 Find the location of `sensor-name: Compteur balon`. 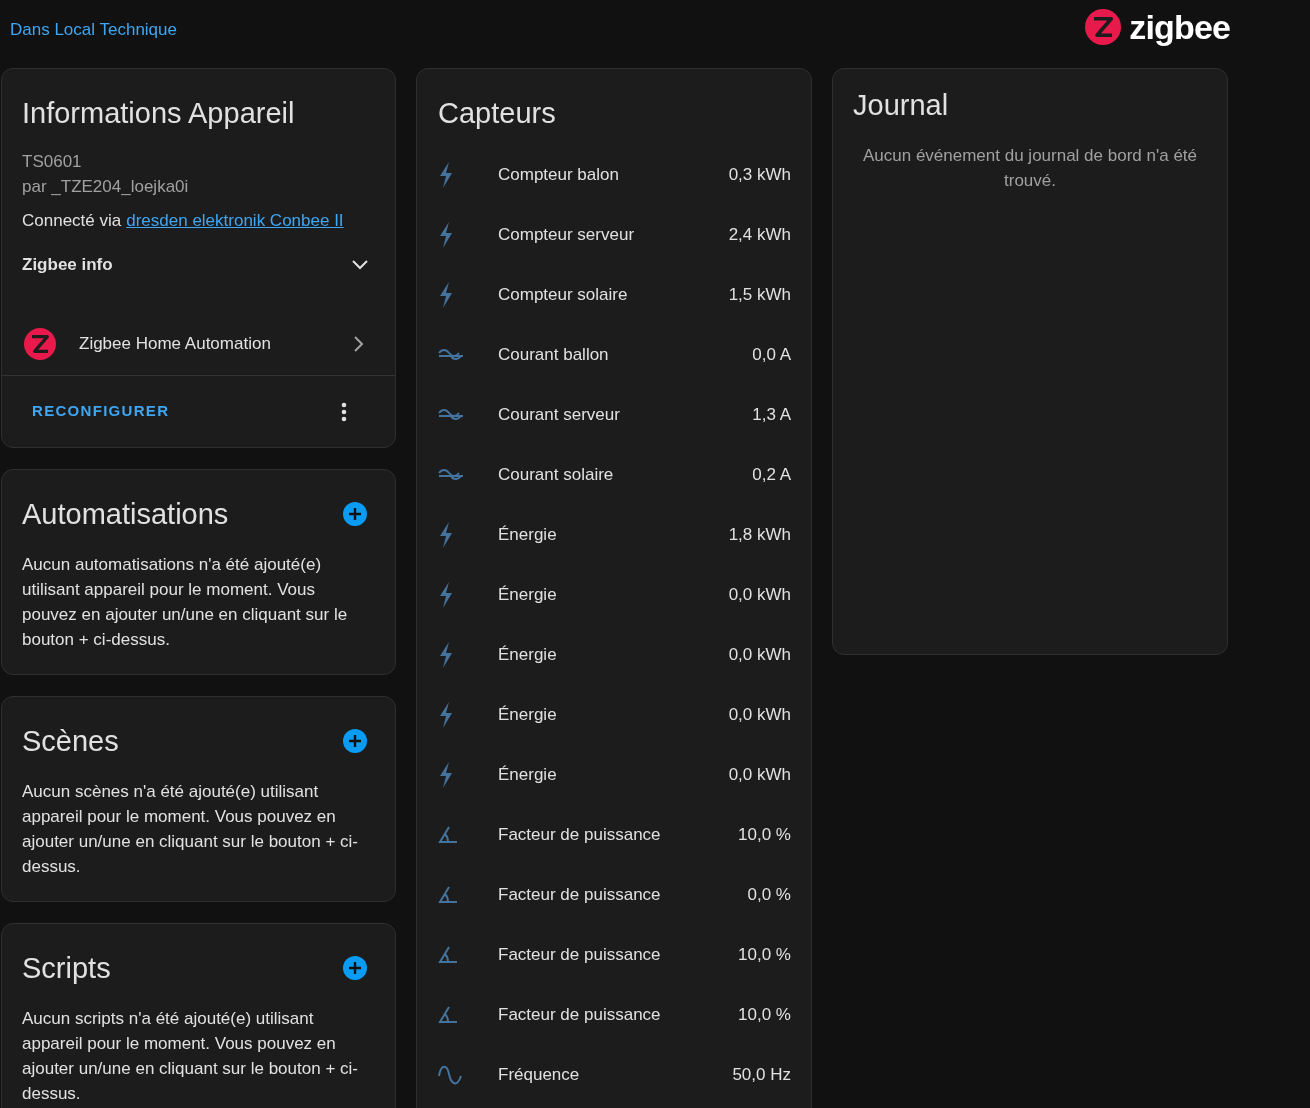

sensor-name: Compteur balon is located at coordinates (559, 175).